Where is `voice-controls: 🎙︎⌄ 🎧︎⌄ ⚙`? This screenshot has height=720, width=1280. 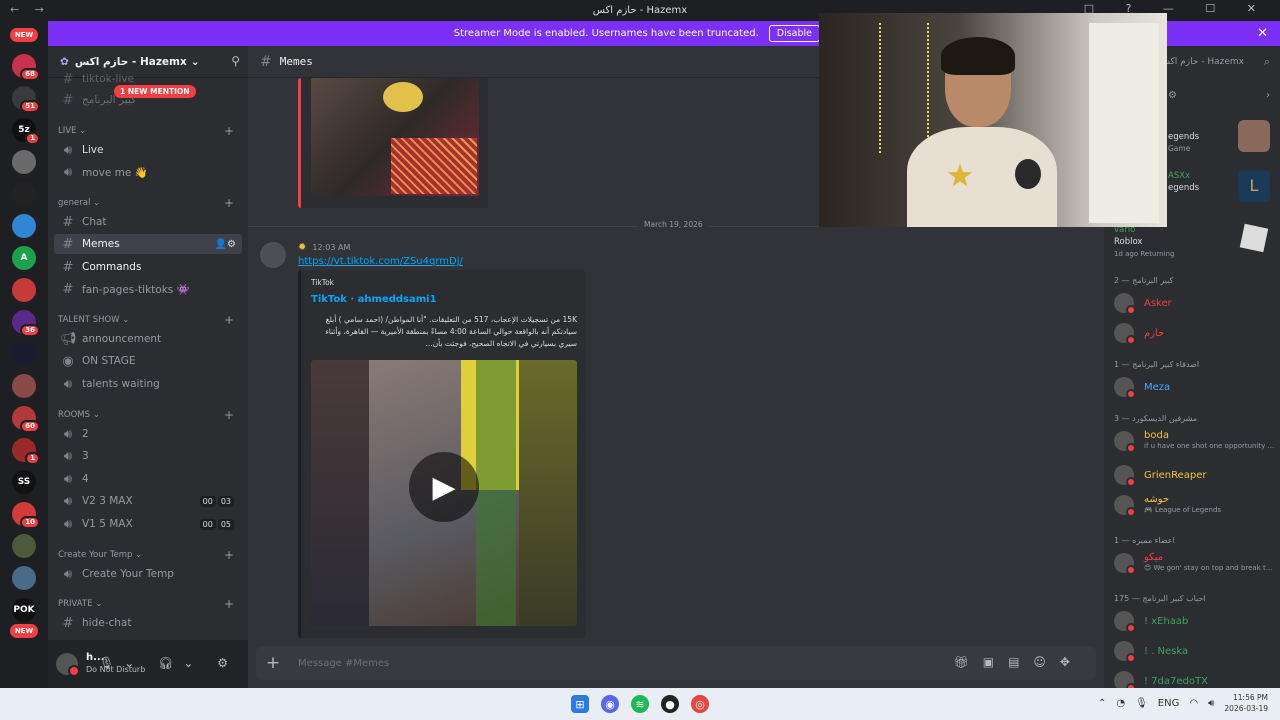 voice-controls: 🎙︎⌄ 🎧︎⌄ ⚙ is located at coordinates (168, 663).